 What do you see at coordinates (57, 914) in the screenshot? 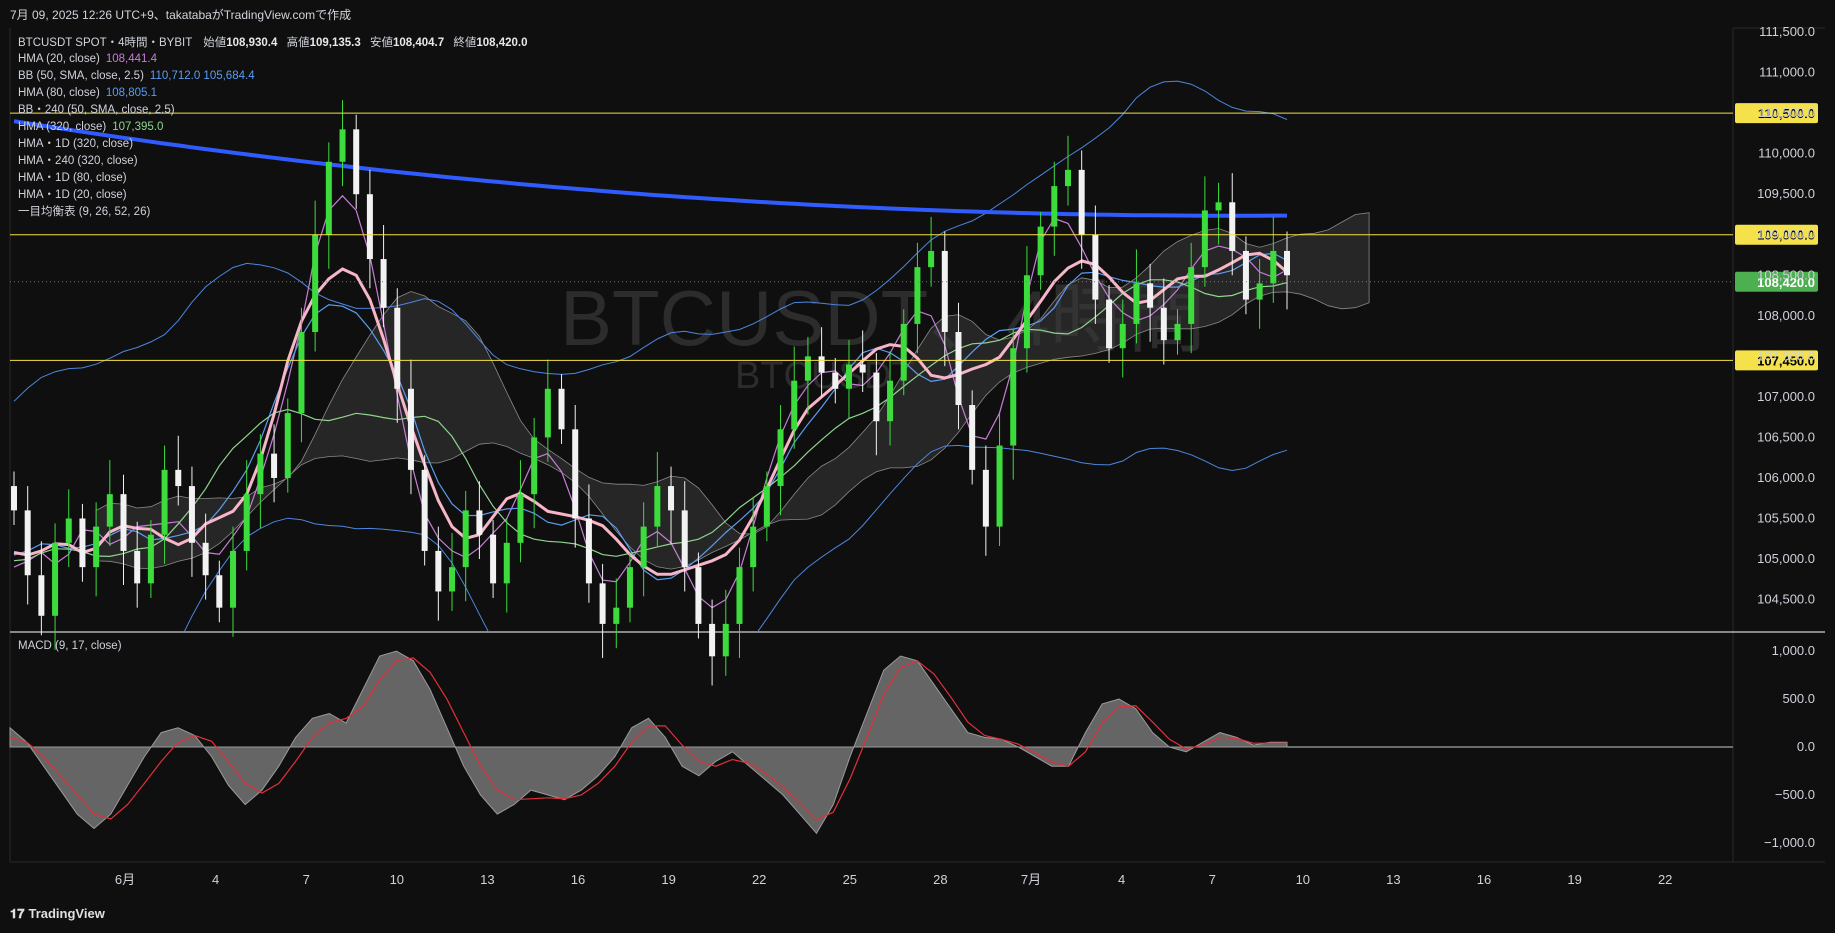
I see `tradingview-logo: 𝟏𝟕 TradingView` at bounding box center [57, 914].